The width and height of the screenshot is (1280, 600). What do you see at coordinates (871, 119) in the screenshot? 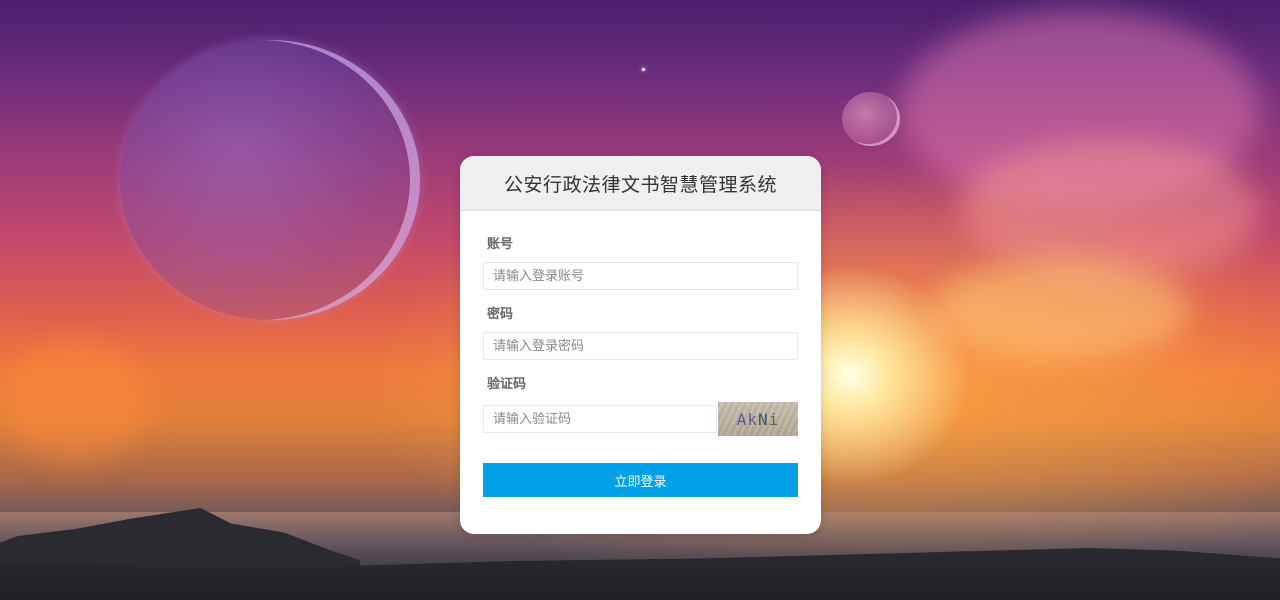
I see `planet-small` at bounding box center [871, 119].